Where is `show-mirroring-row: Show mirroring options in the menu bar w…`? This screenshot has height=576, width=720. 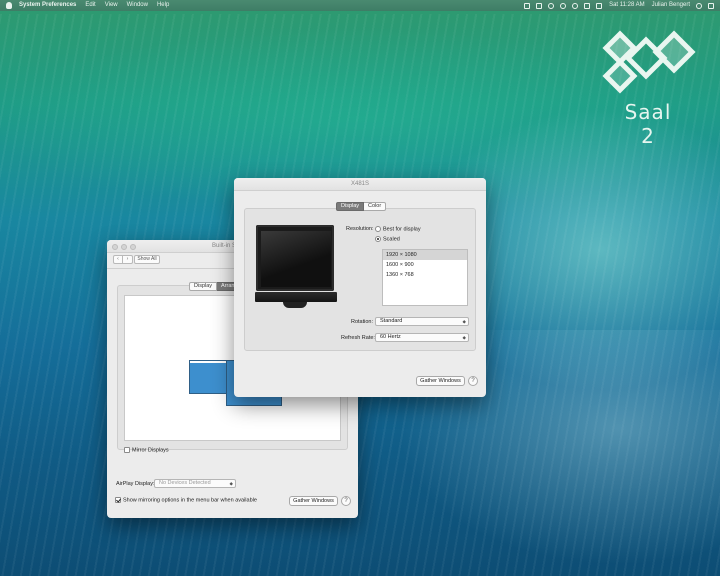
show-mirroring-row: Show mirroring options in the menu bar w… is located at coordinates (186, 500).